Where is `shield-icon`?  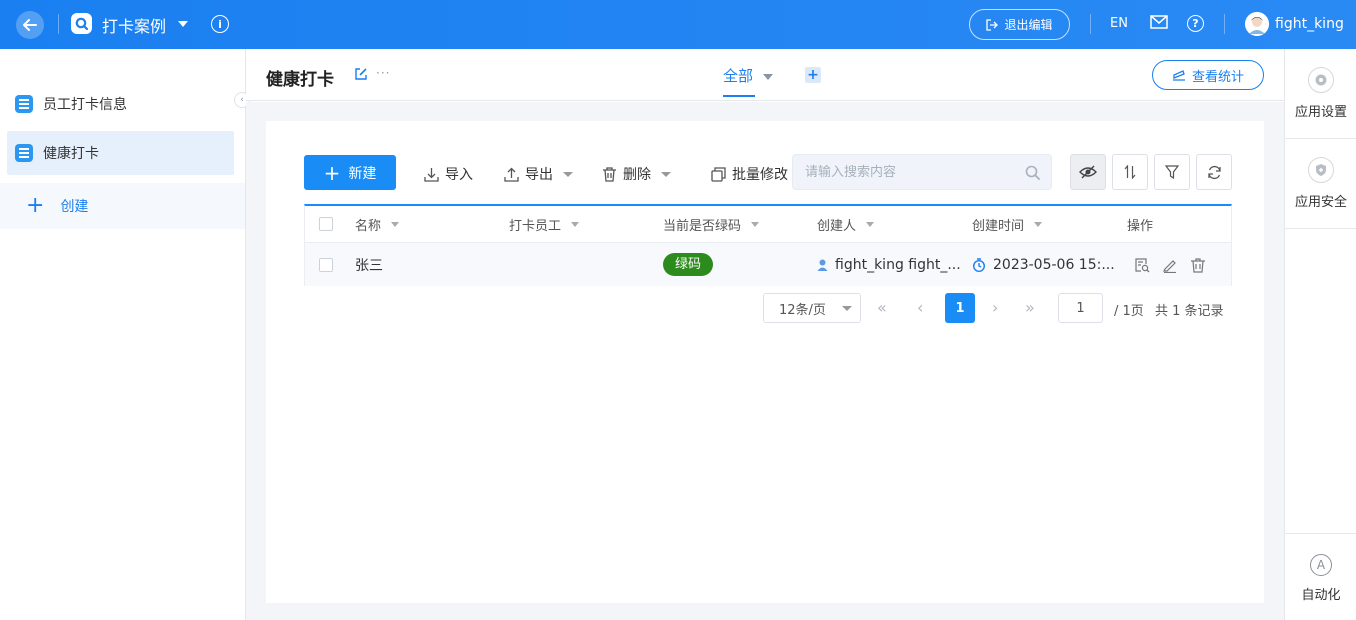 shield-icon is located at coordinates (1321, 170).